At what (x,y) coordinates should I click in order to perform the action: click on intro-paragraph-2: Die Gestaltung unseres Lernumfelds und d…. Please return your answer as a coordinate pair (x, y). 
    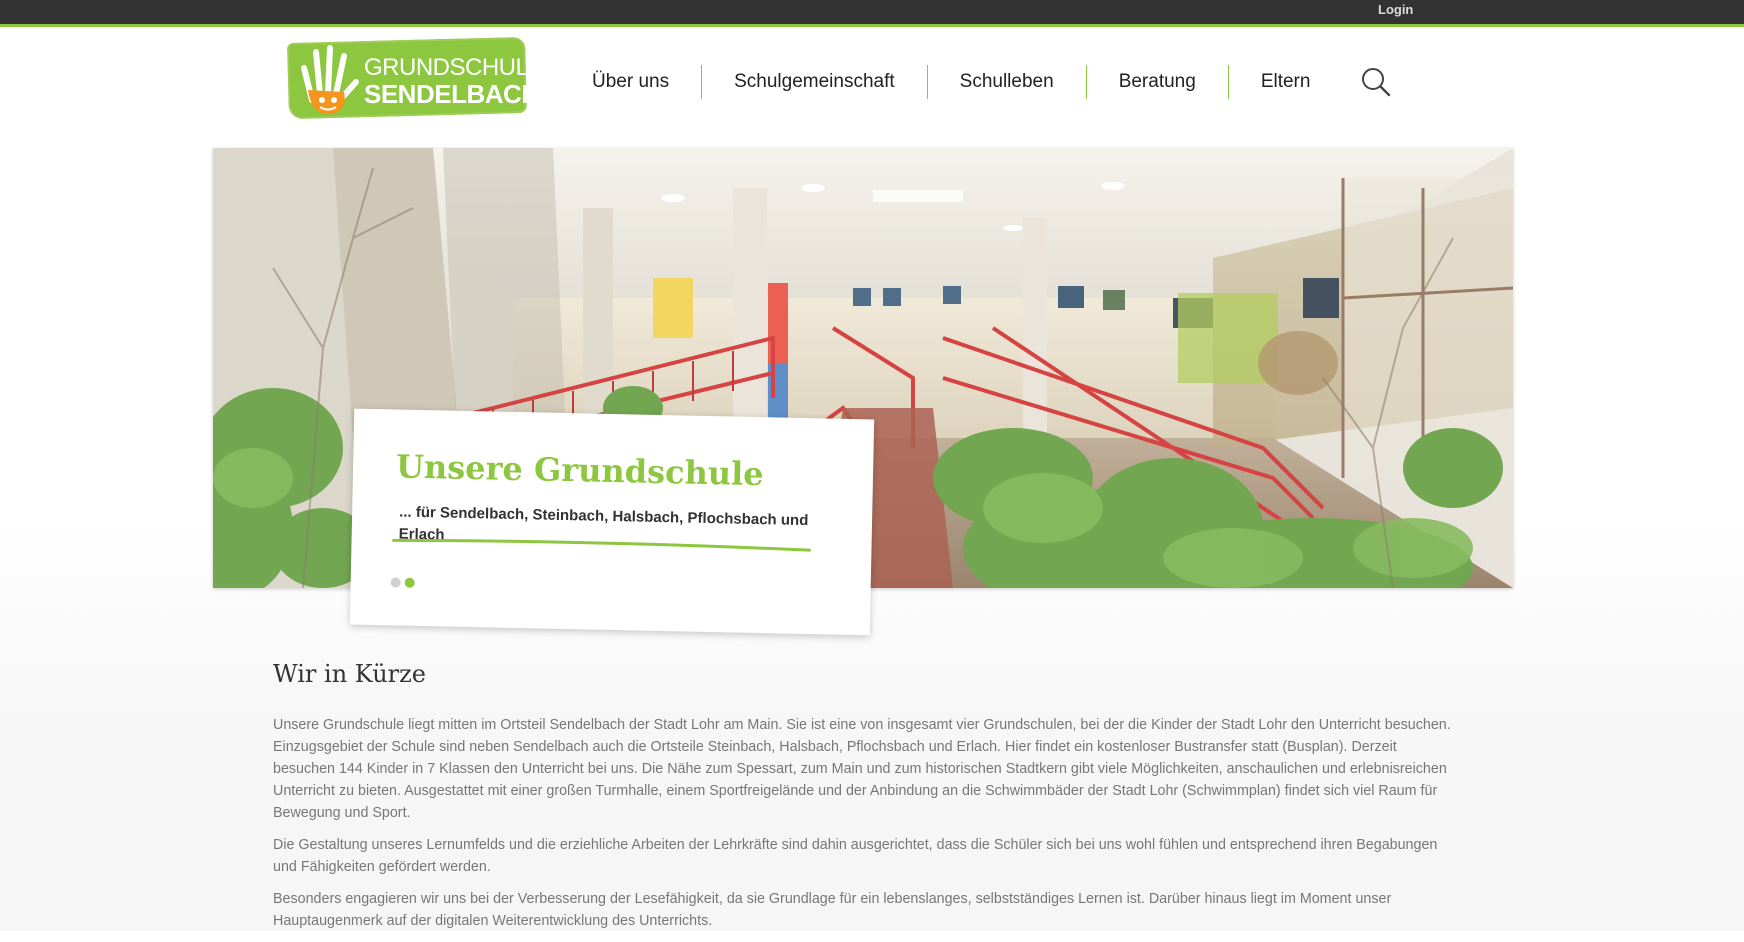
    Looking at the image, I should click on (855, 856).